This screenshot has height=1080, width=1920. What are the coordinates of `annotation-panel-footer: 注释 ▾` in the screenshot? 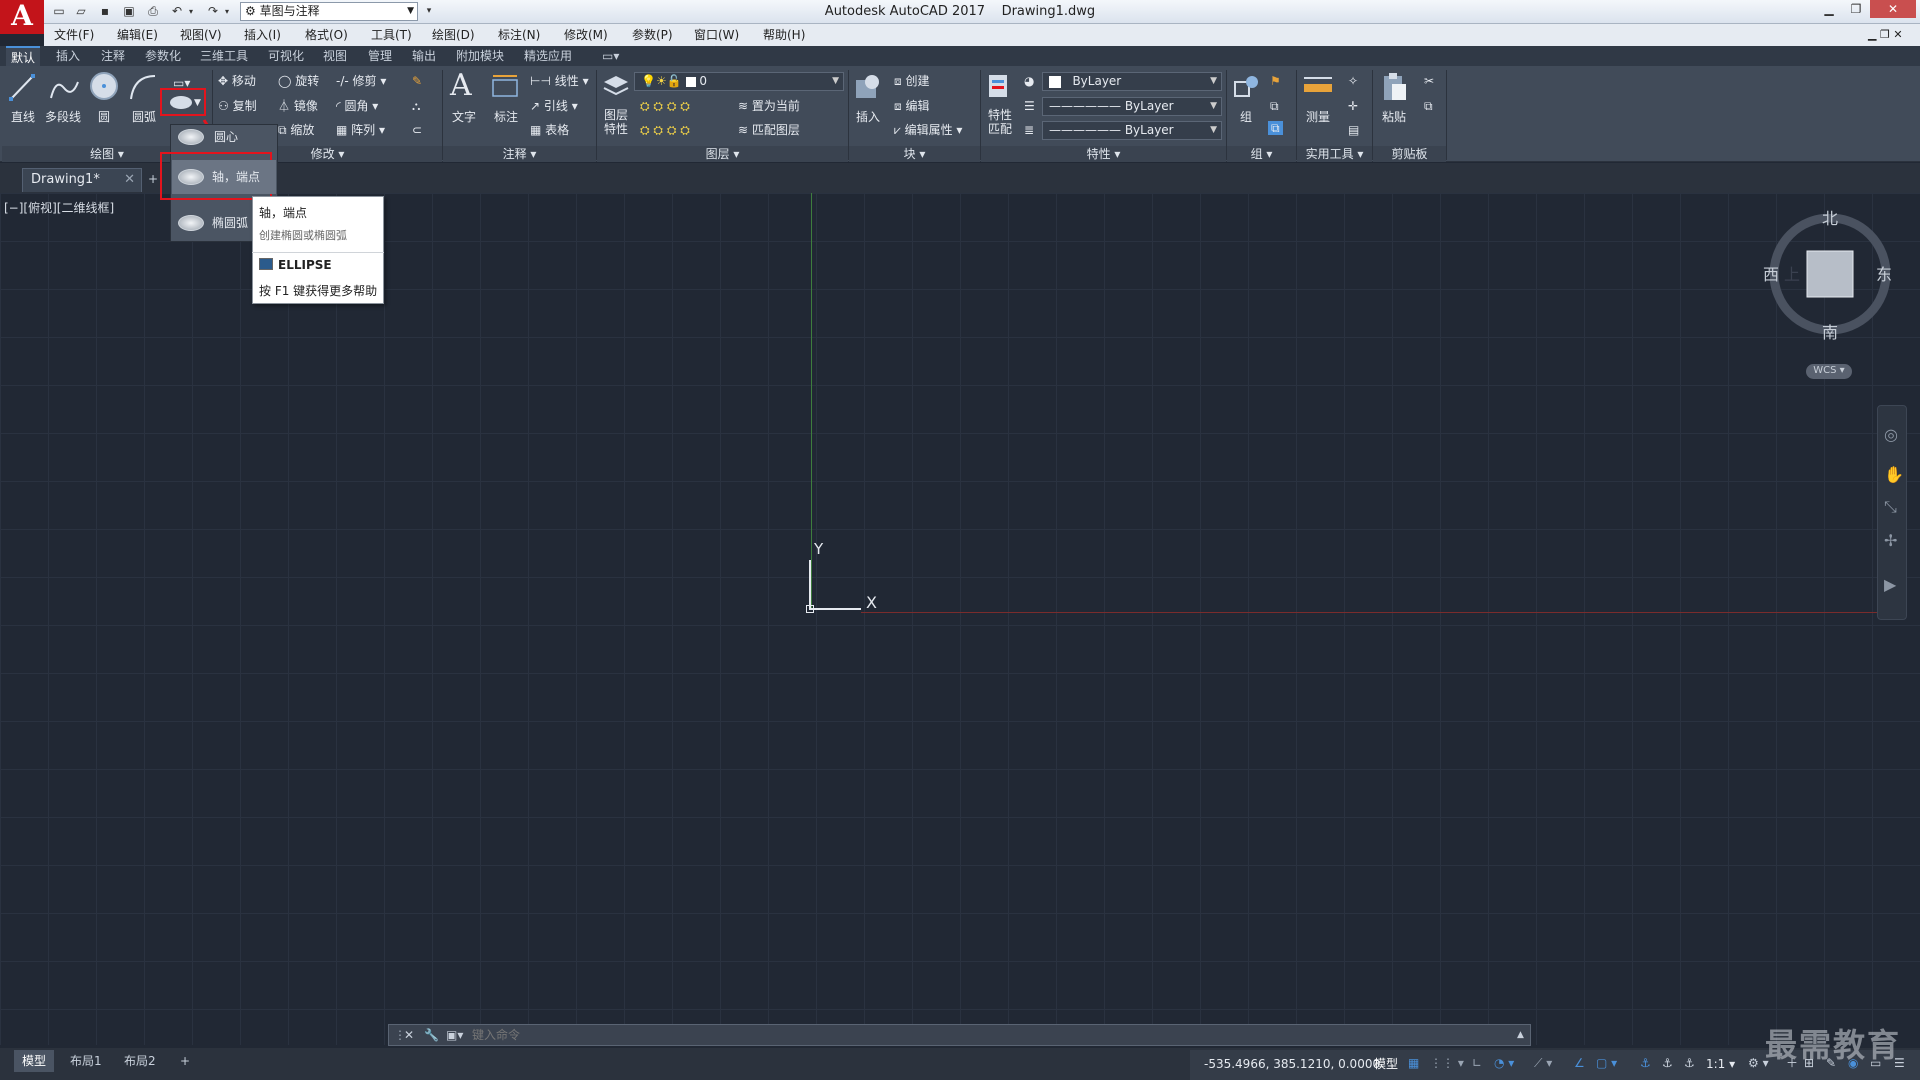 It's located at (519, 154).